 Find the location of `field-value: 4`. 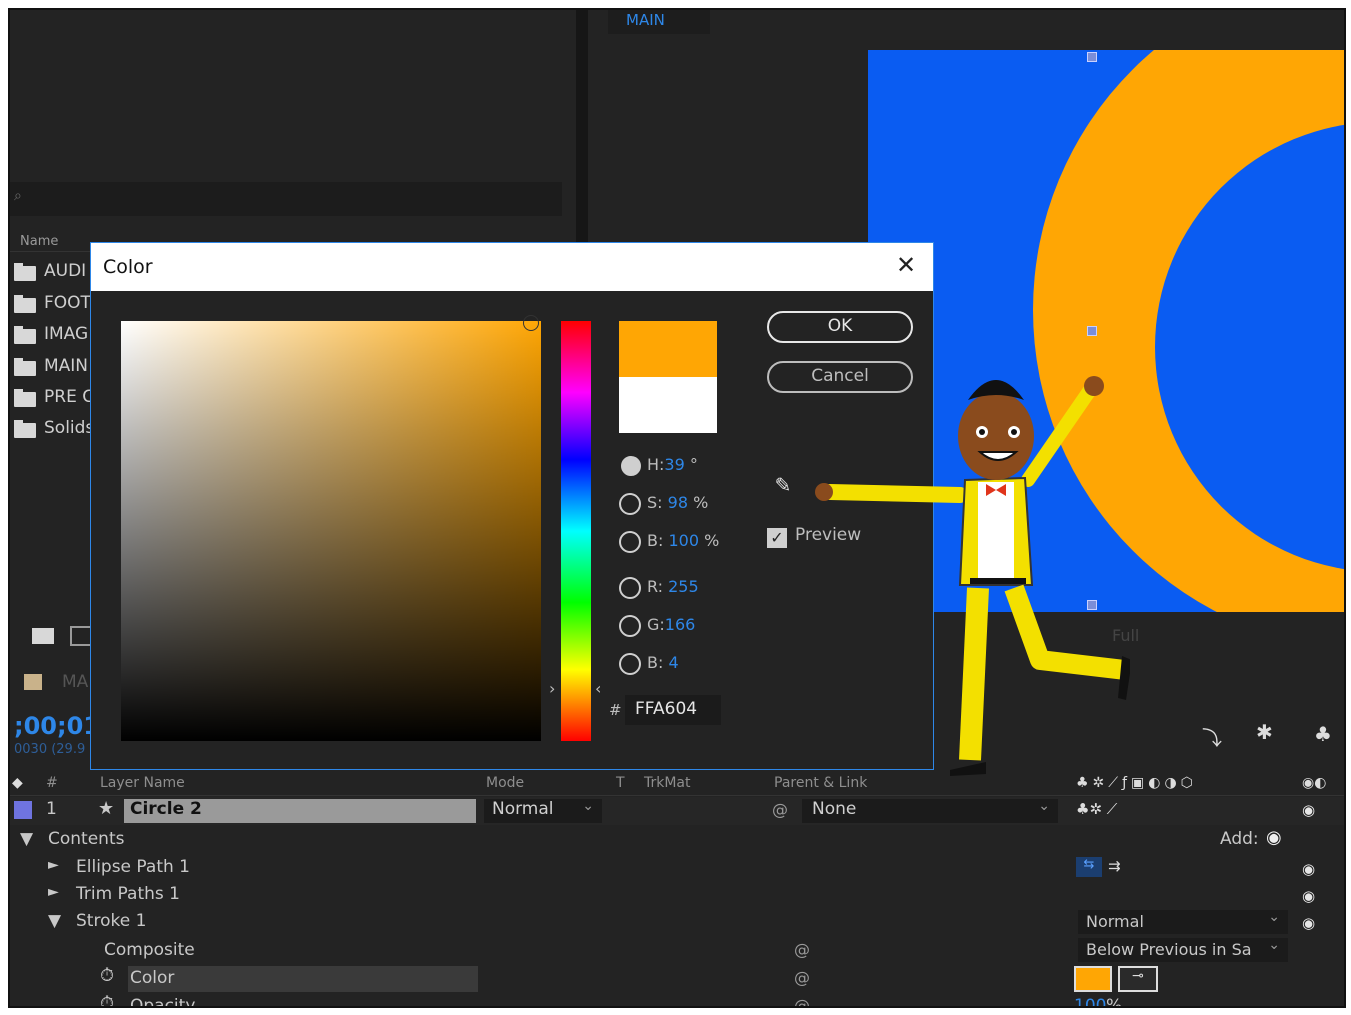

field-value: 4 is located at coordinates (673, 662).